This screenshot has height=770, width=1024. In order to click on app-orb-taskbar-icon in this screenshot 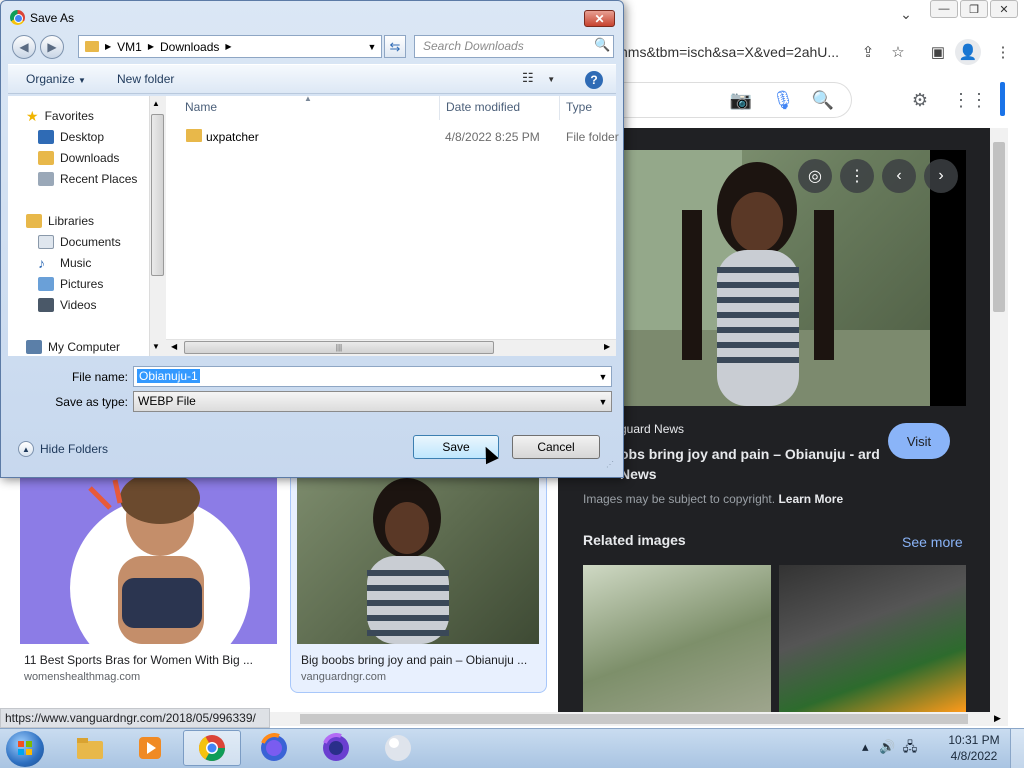, I will do `click(398, 748)`.